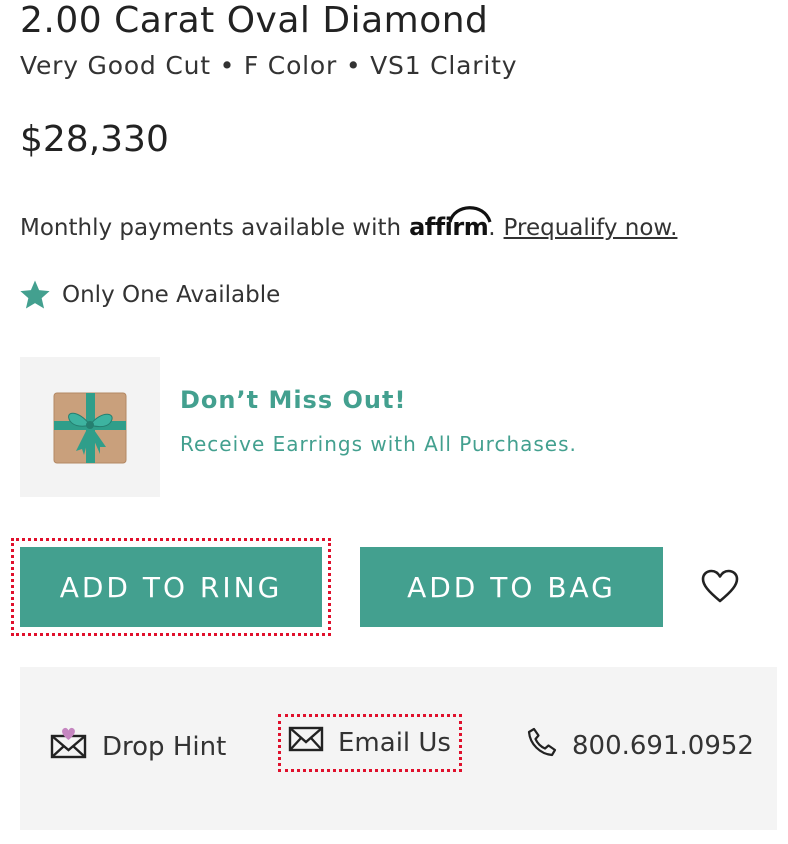 The width and height of the screenshot is (788, 844). I want to click on promo-title: Don’t Miss Out!, so click(293, 400).